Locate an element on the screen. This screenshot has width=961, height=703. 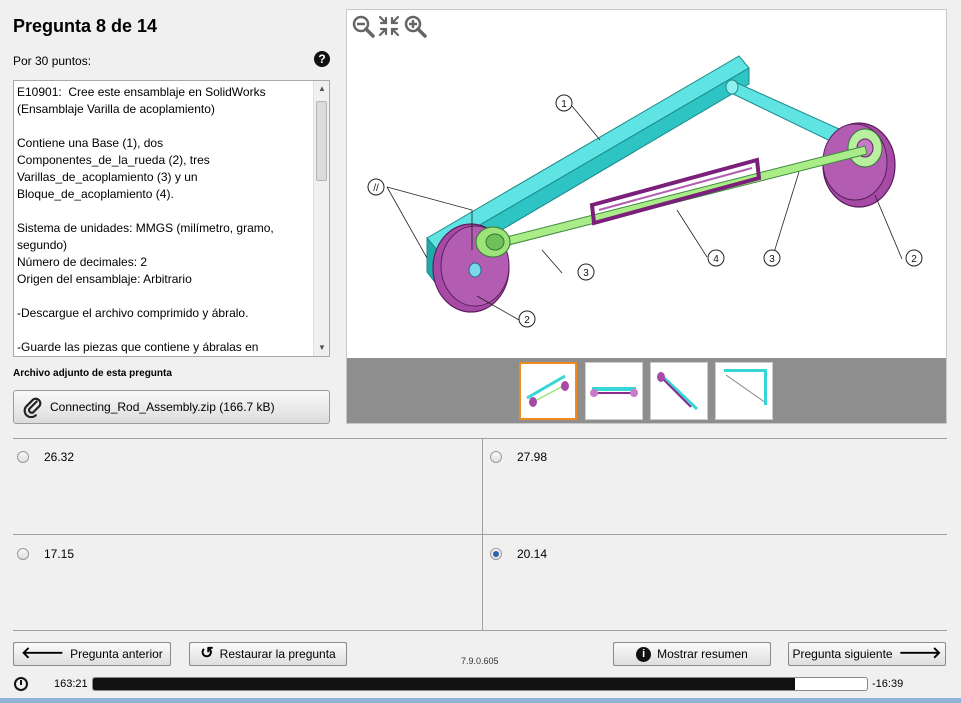
version-label: 7.9.0.605 is located at coordinates (480, 661).